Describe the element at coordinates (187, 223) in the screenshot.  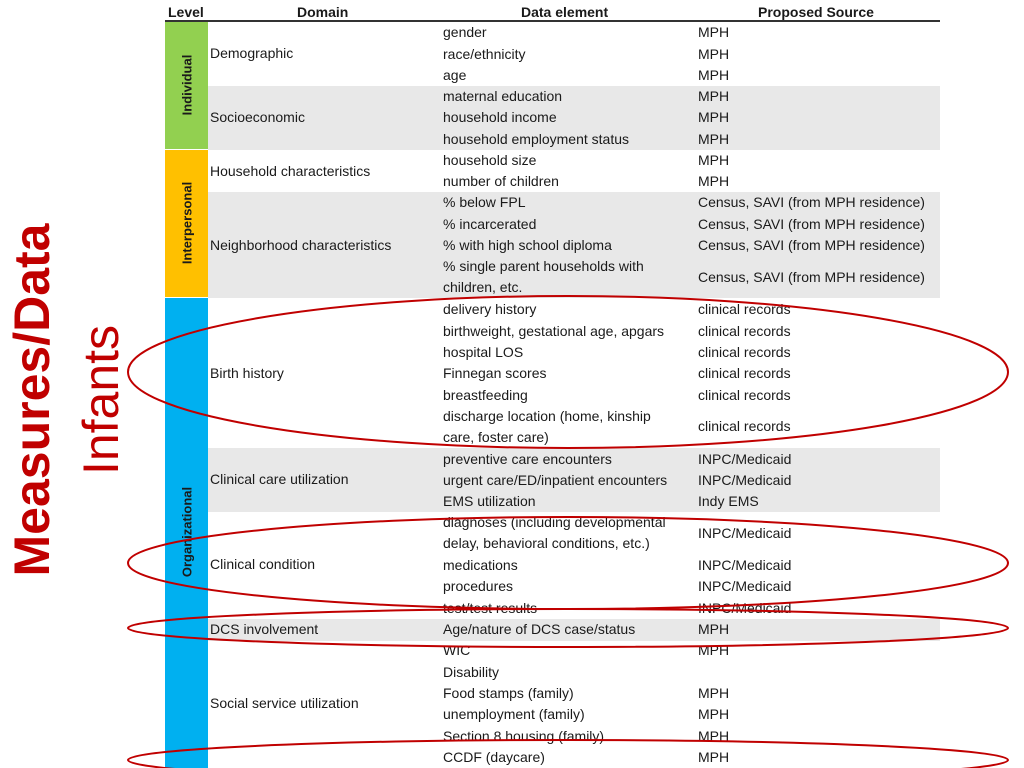
I see `level-label-interpersonal: Interpersonal` at that location.